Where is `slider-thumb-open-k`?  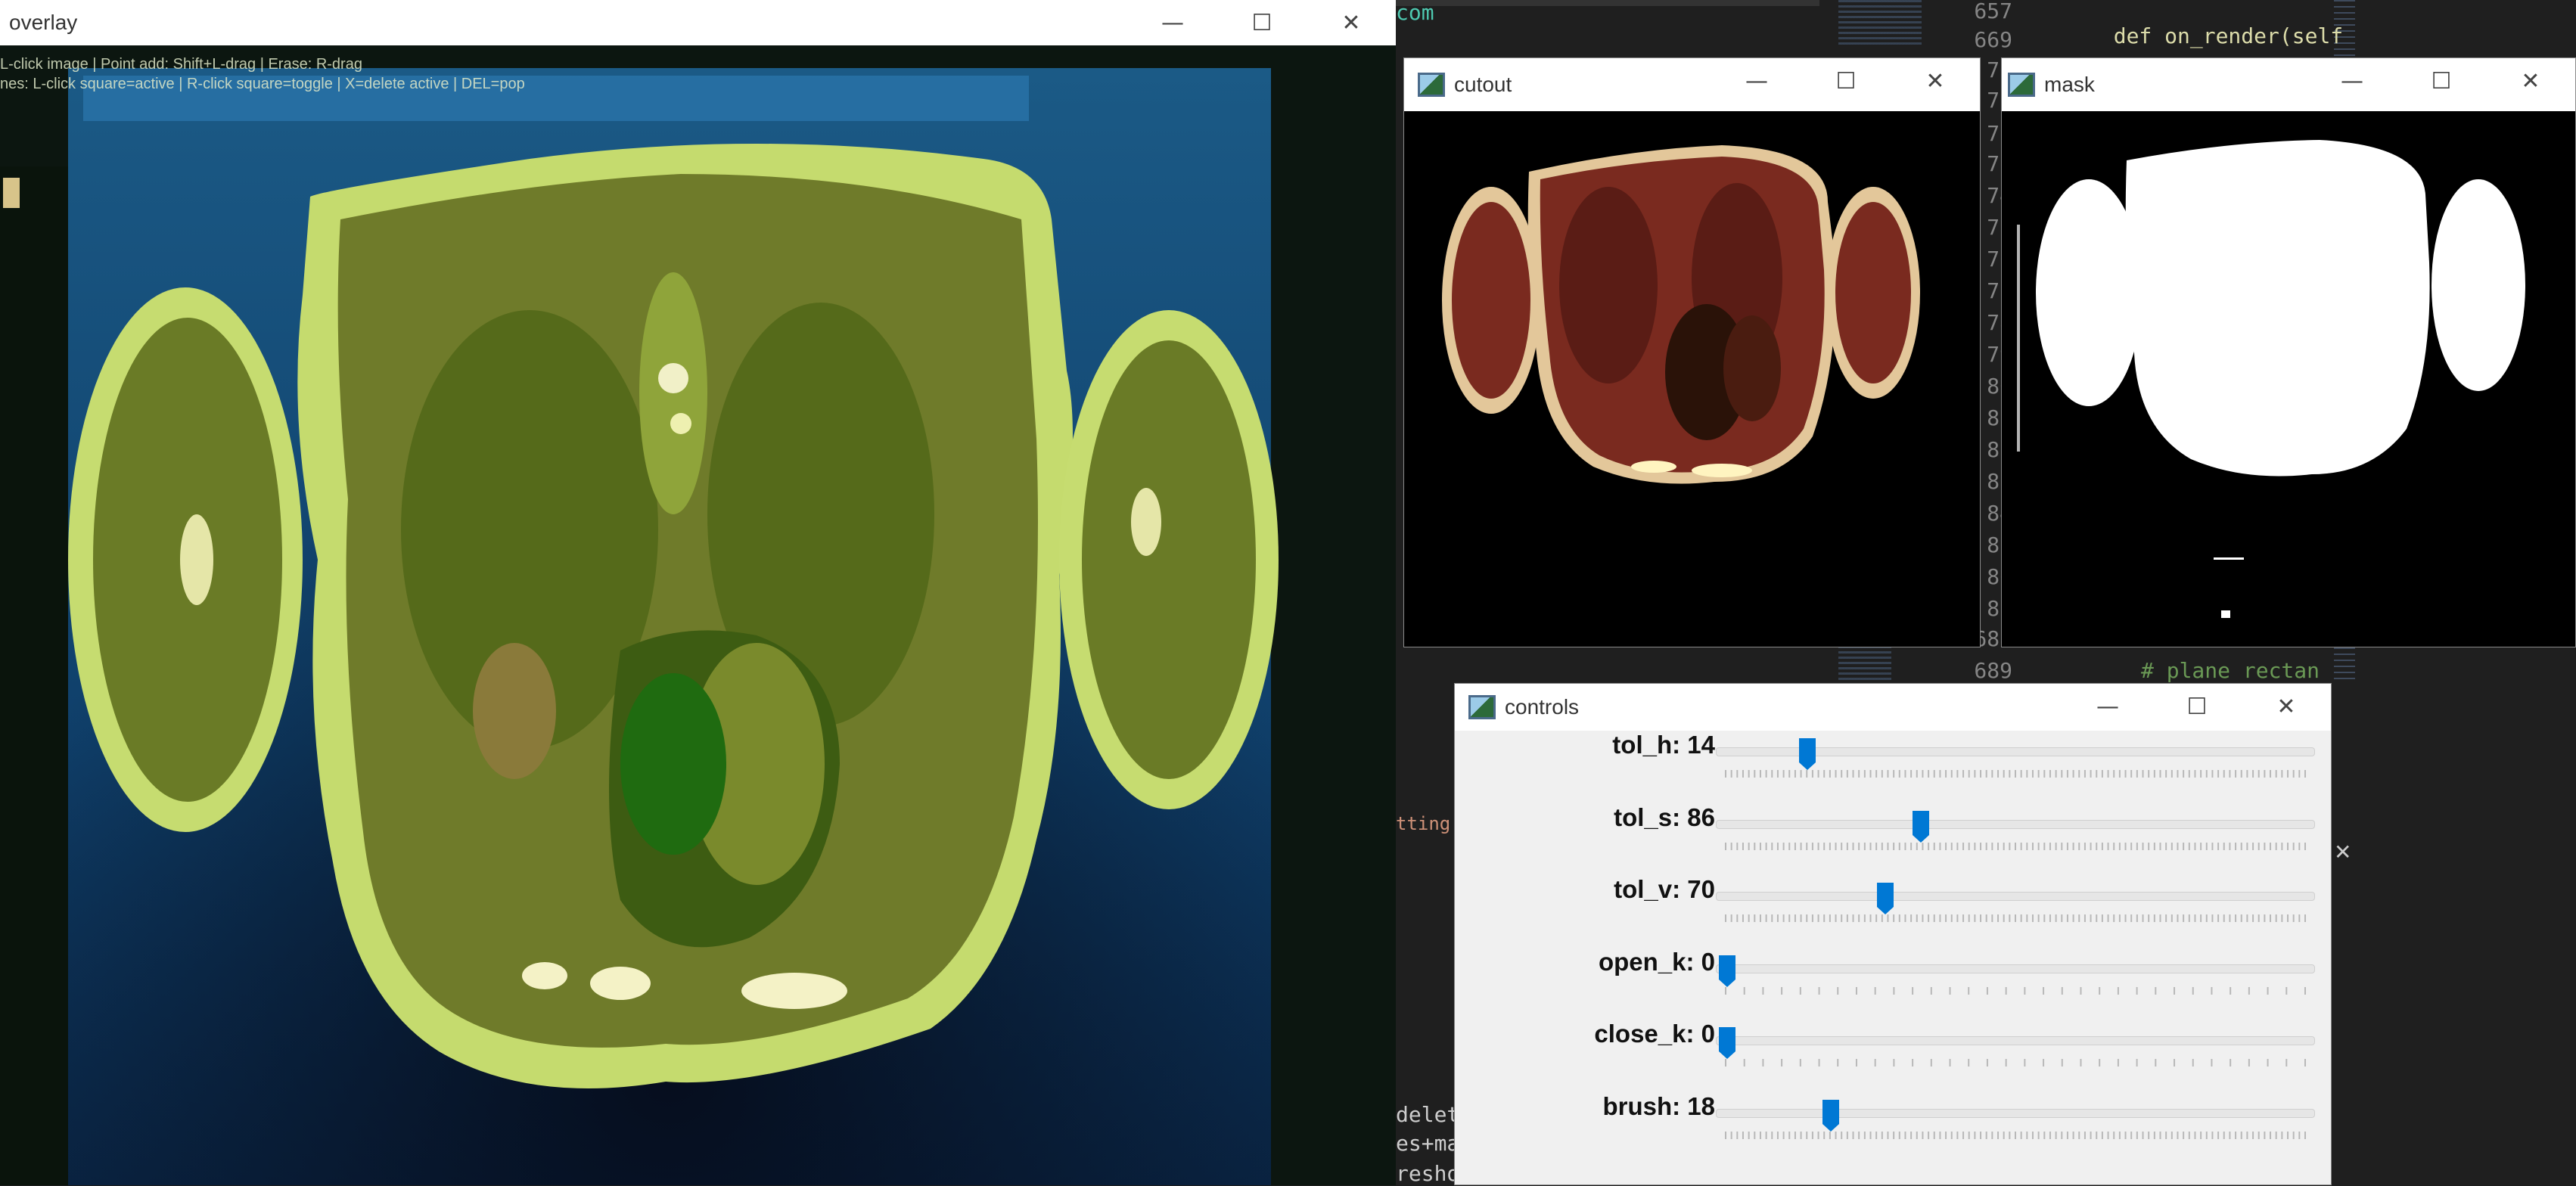 slider-thumb-open-k is located at coordinates (1727, 971).